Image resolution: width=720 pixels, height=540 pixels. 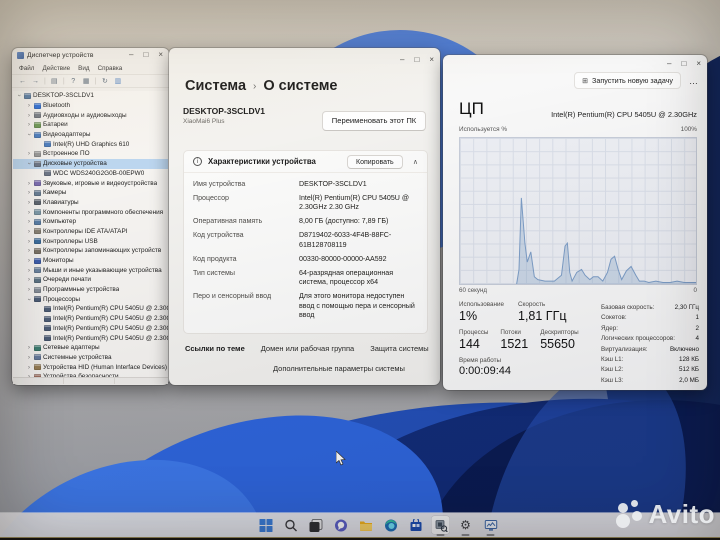 What do you see at coordinates (90, 193) in the screenshot?
I see `tree-item: › Камеры` at bounding box center [90, 193].